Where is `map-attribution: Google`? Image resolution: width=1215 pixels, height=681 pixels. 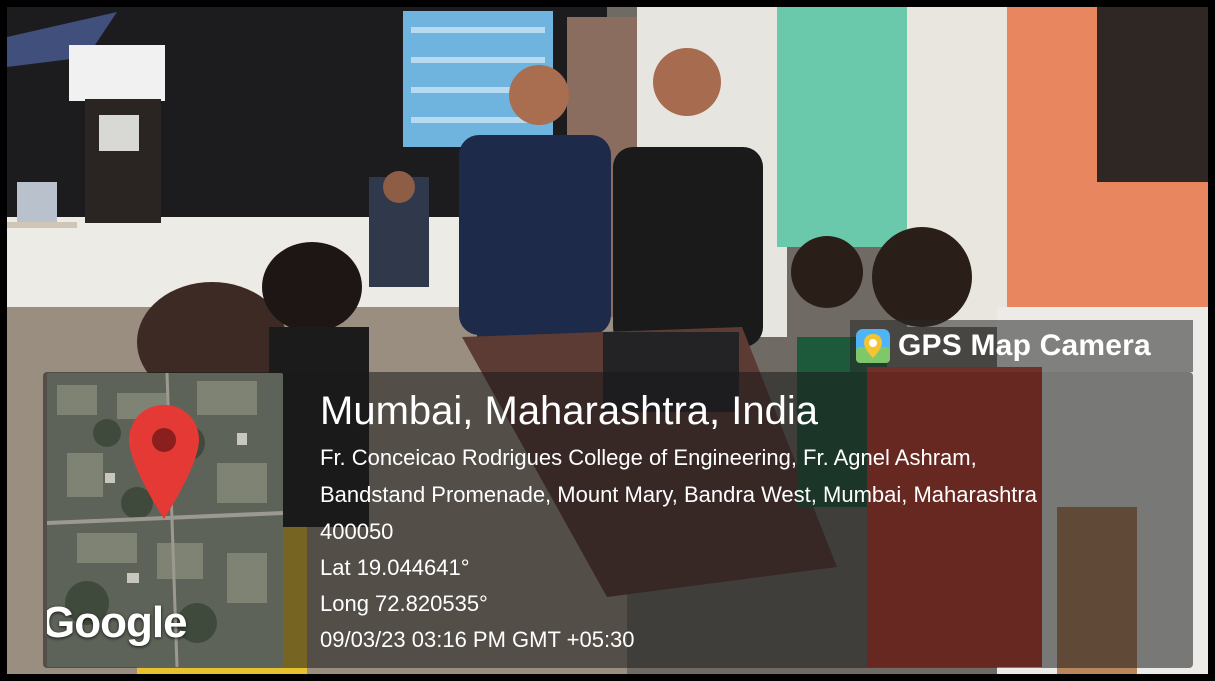
map-attribution: Google is located at coordinates (117, 622).